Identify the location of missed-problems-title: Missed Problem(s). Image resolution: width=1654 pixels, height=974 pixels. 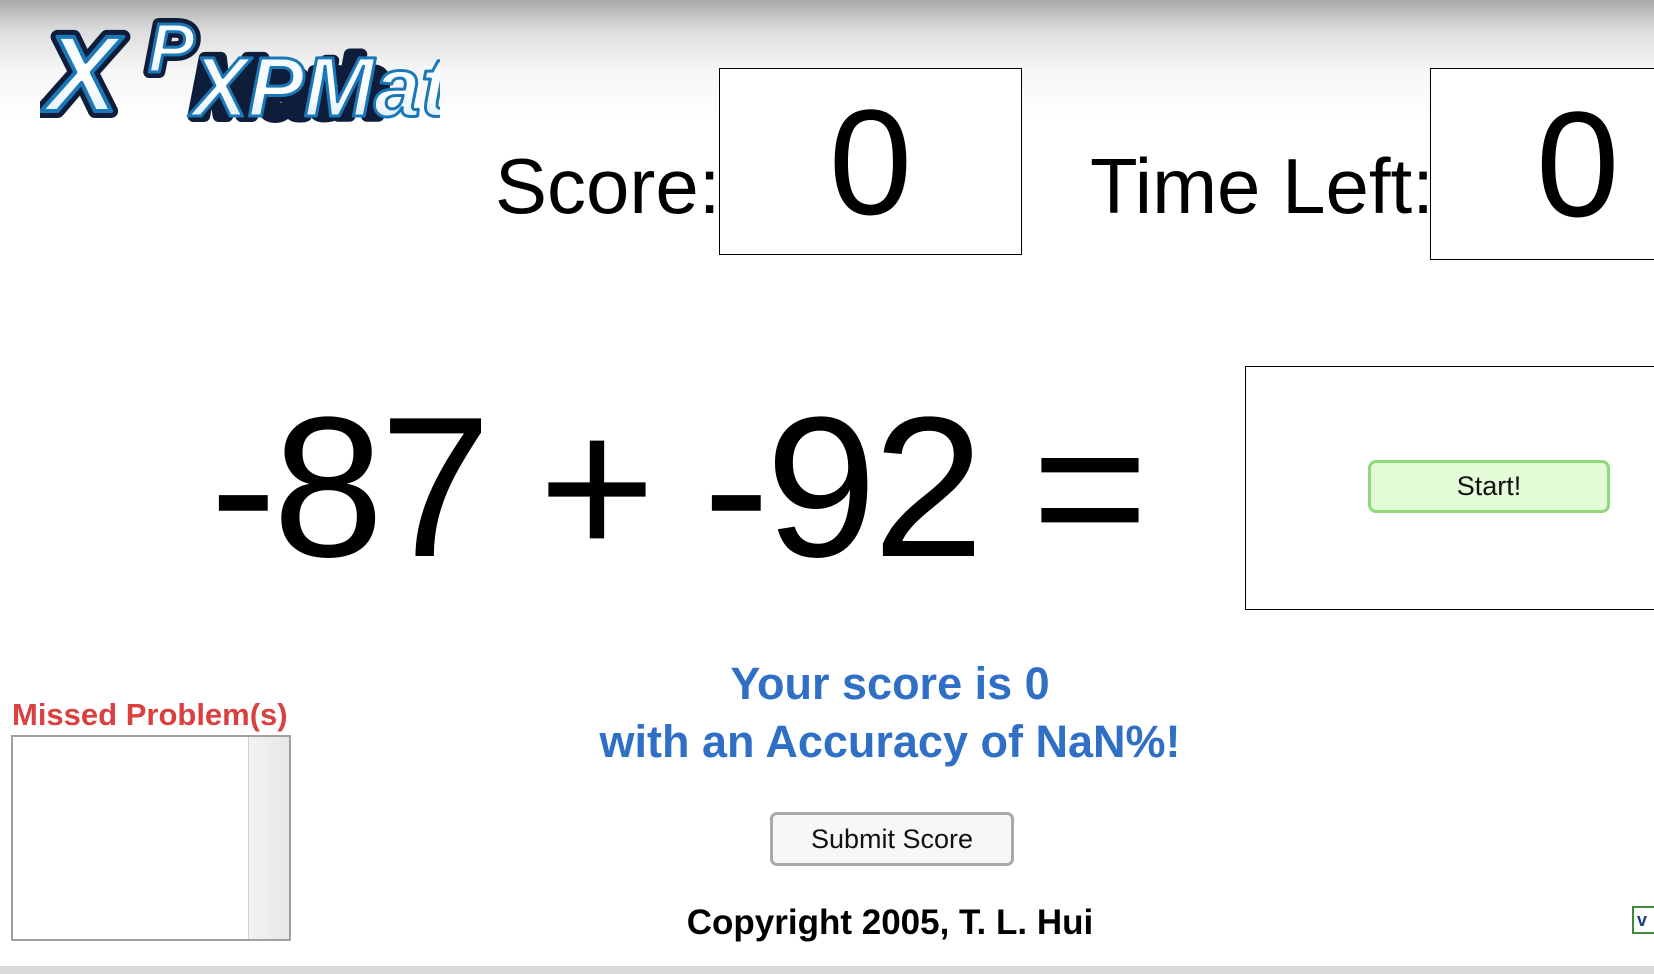
(150, 714).